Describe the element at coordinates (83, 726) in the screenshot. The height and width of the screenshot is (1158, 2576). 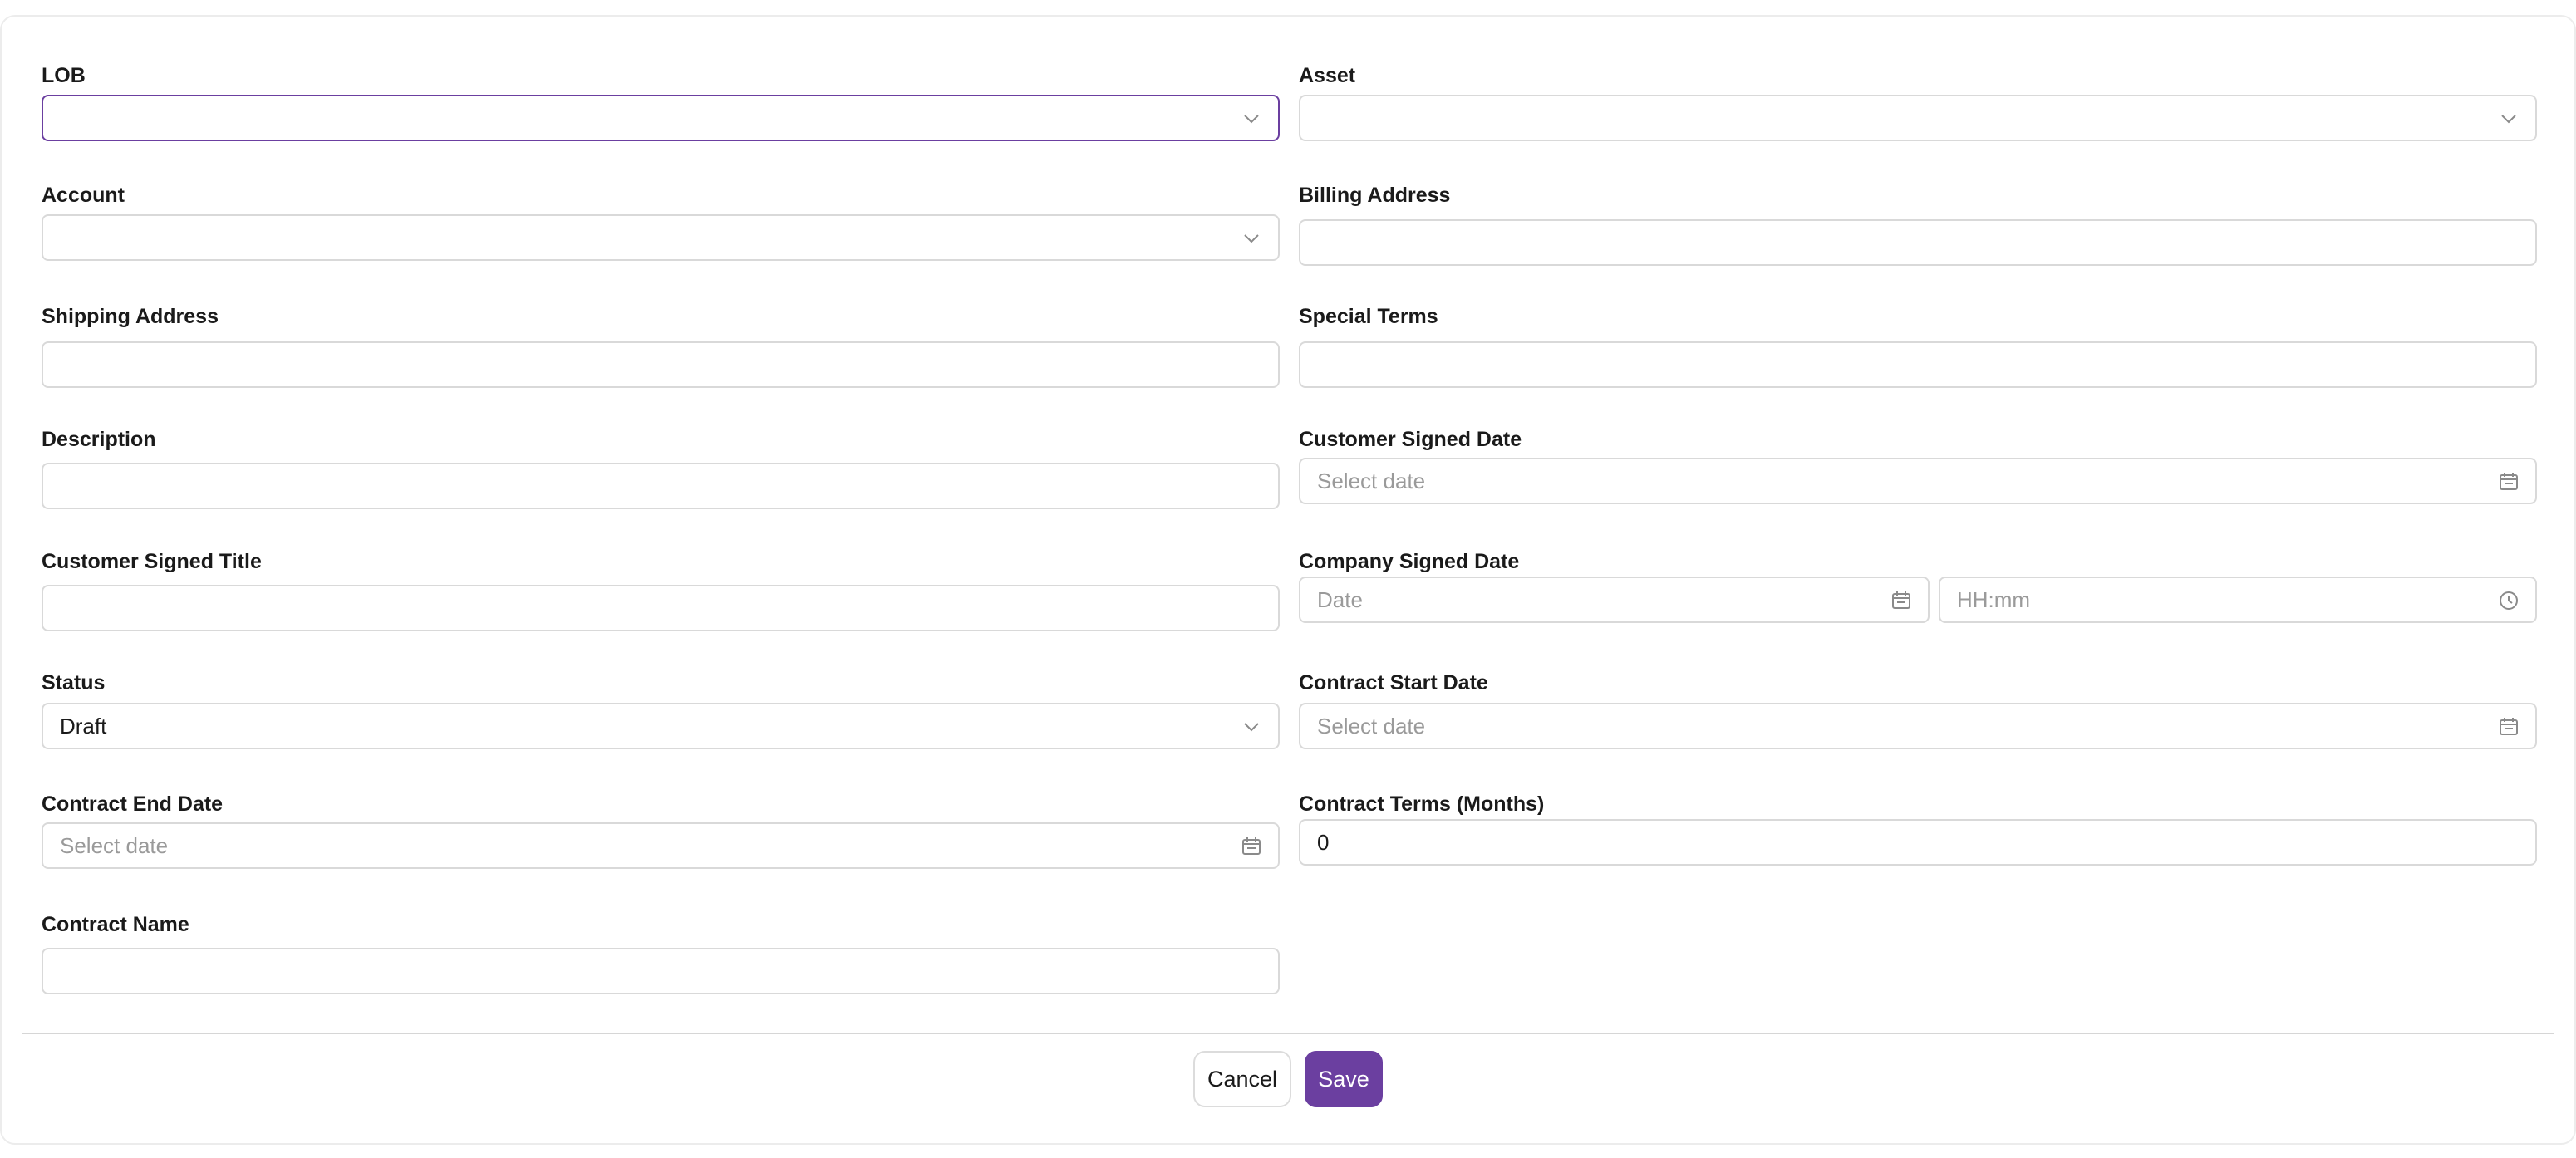
I see `status-value: Draft` at that location.